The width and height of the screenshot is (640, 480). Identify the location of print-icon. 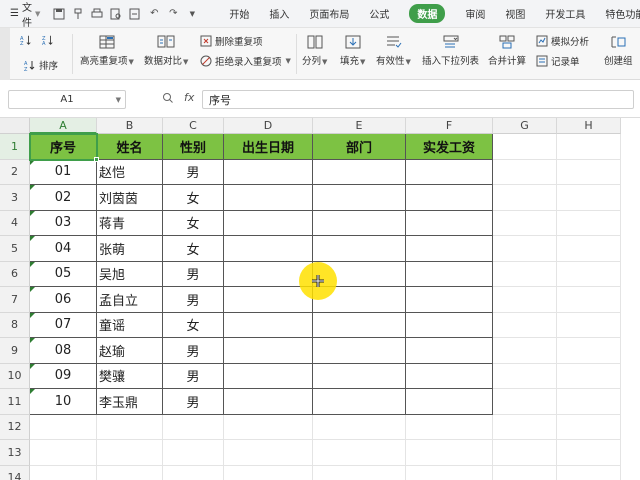
(97, 14).